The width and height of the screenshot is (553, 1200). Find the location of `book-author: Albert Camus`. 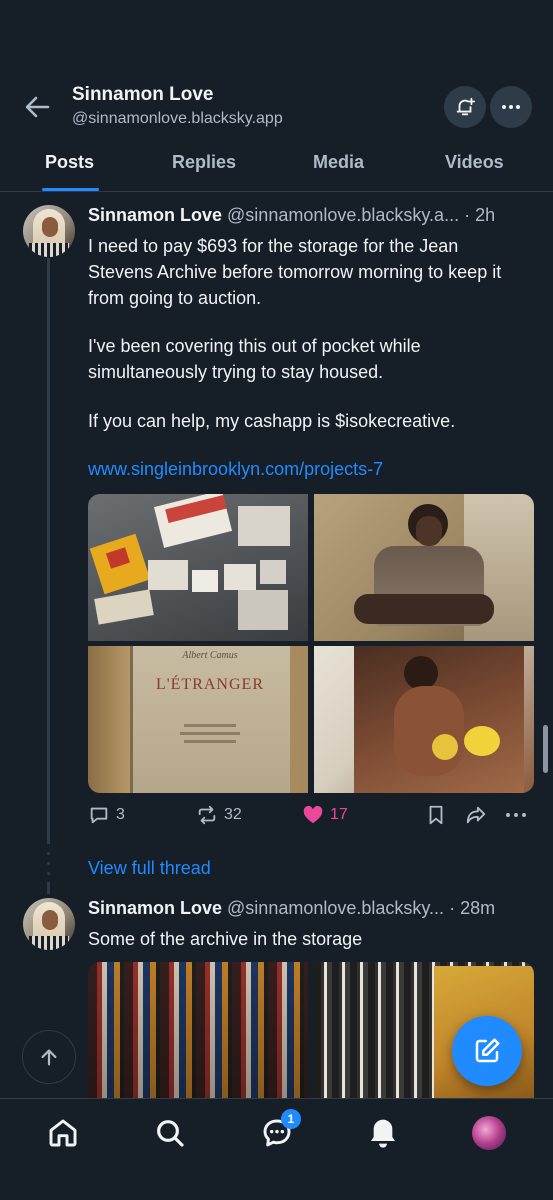

book-author: Albert Camus is located at coordinates (210, 655).